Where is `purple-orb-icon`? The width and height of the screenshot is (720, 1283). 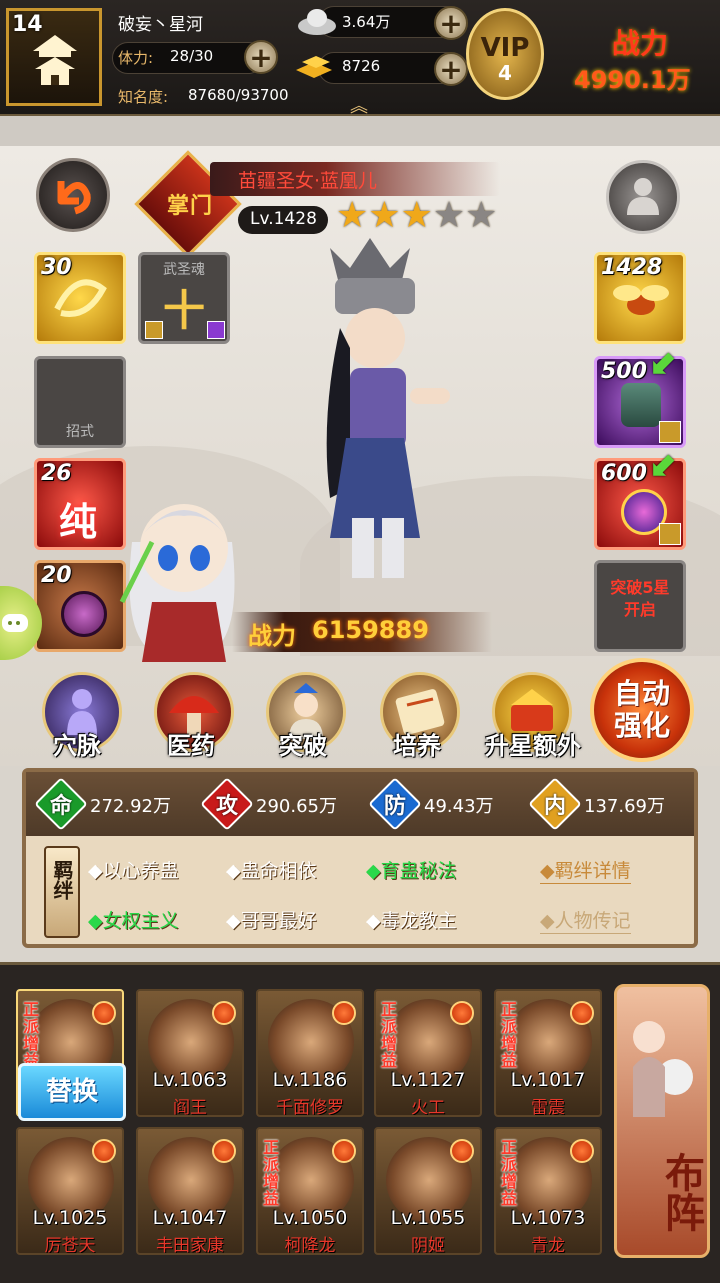
purple-orb-icon is located at coordinates (84, 614).